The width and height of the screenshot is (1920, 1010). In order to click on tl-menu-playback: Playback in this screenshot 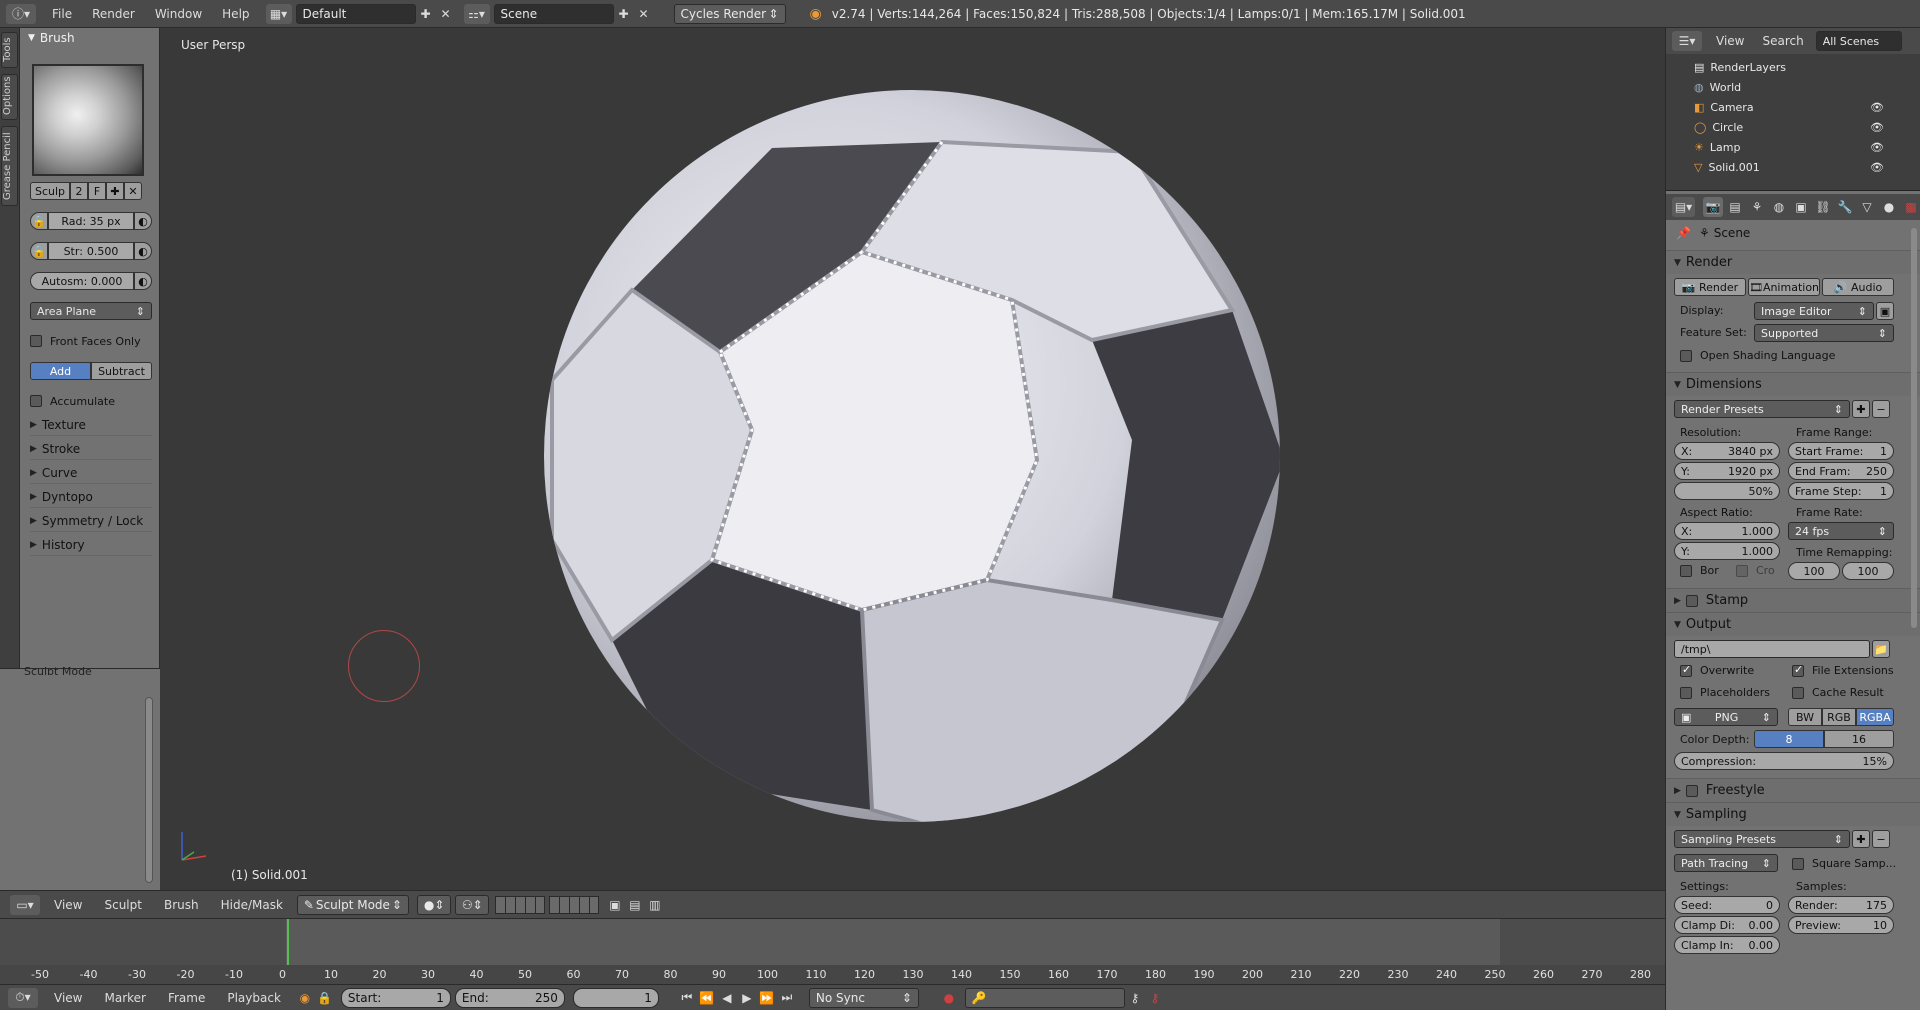, I will do `click(254, 998)`.